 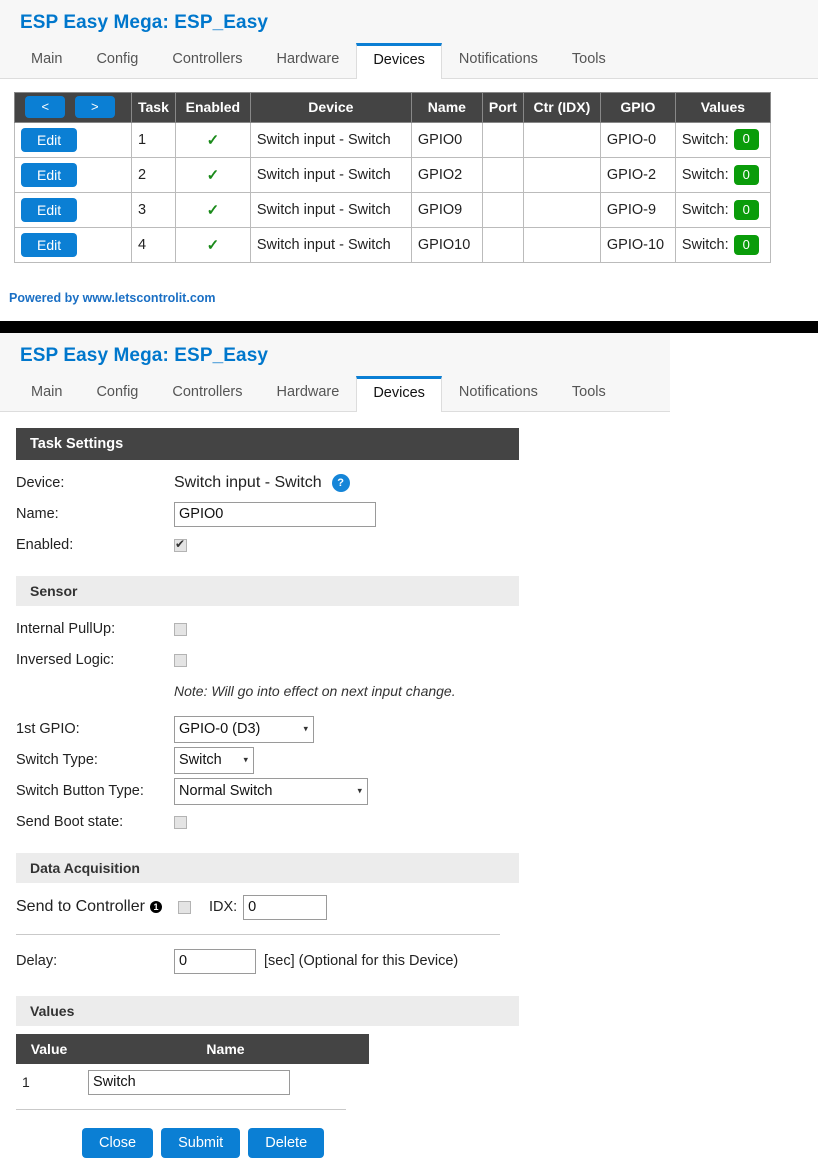 I want to click on row-delay: Delay: [sec] (Optional for this Device), so click(x=396, y=961).